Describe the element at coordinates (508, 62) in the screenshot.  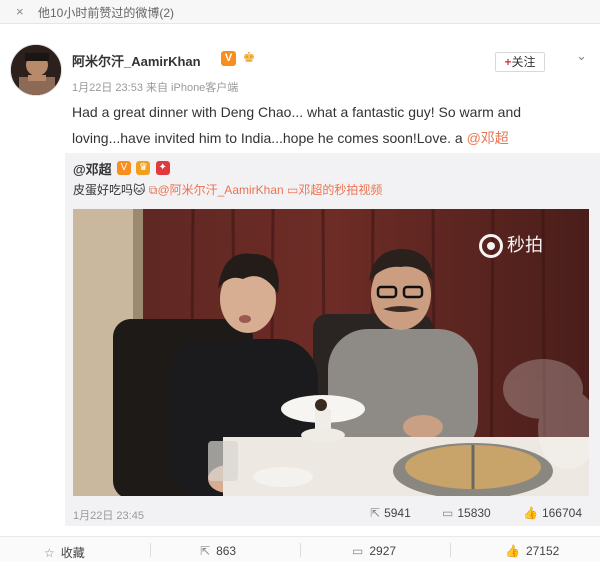
I see `plus-icon: +` at that location.